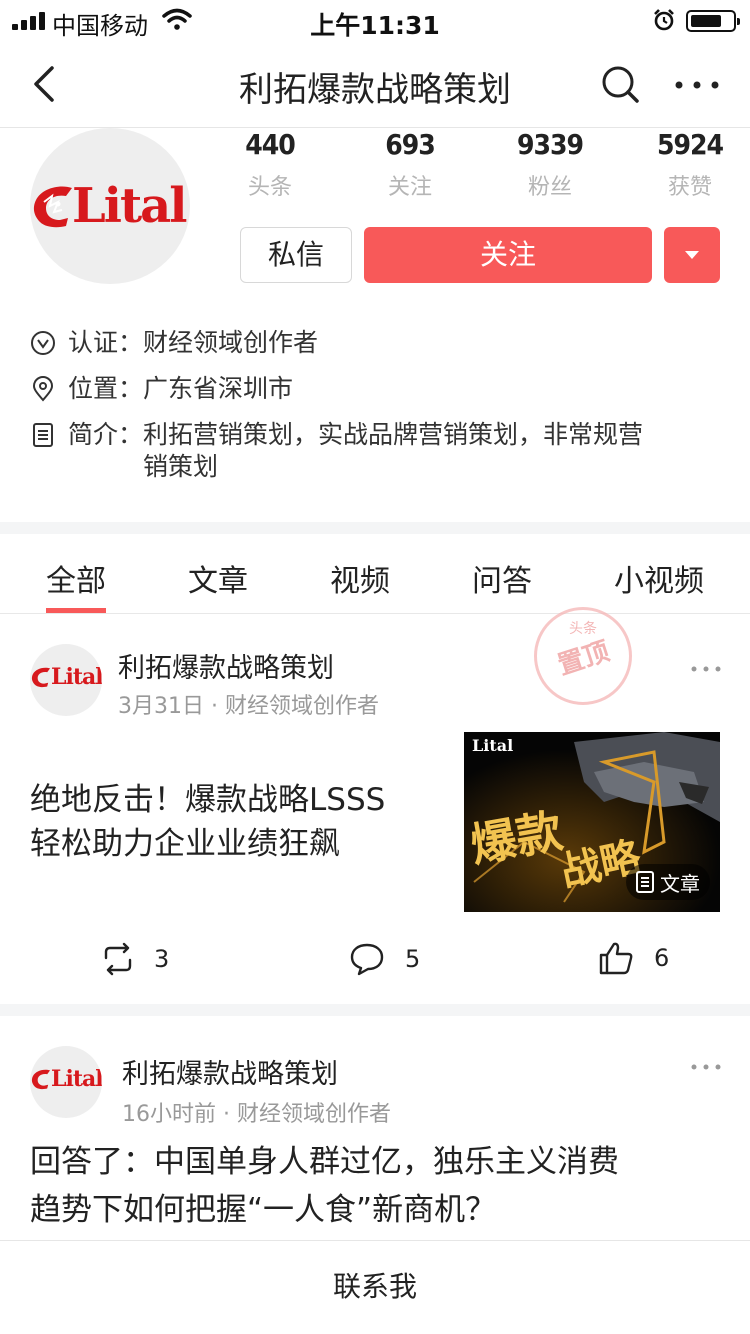  Describe the element at coordinates (375, 451) in the screenshot. I see `info-intro: 简介： 利拓营销策划，实战品牌营销策划，非常规营销策划` at that location.